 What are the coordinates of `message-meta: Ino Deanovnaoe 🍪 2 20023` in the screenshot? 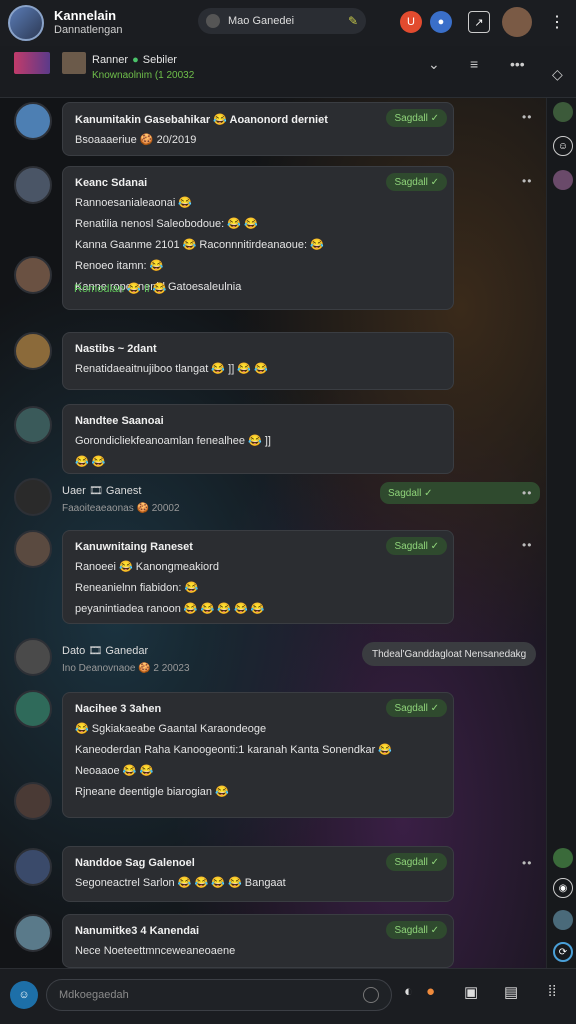 It's located at (126, 668).